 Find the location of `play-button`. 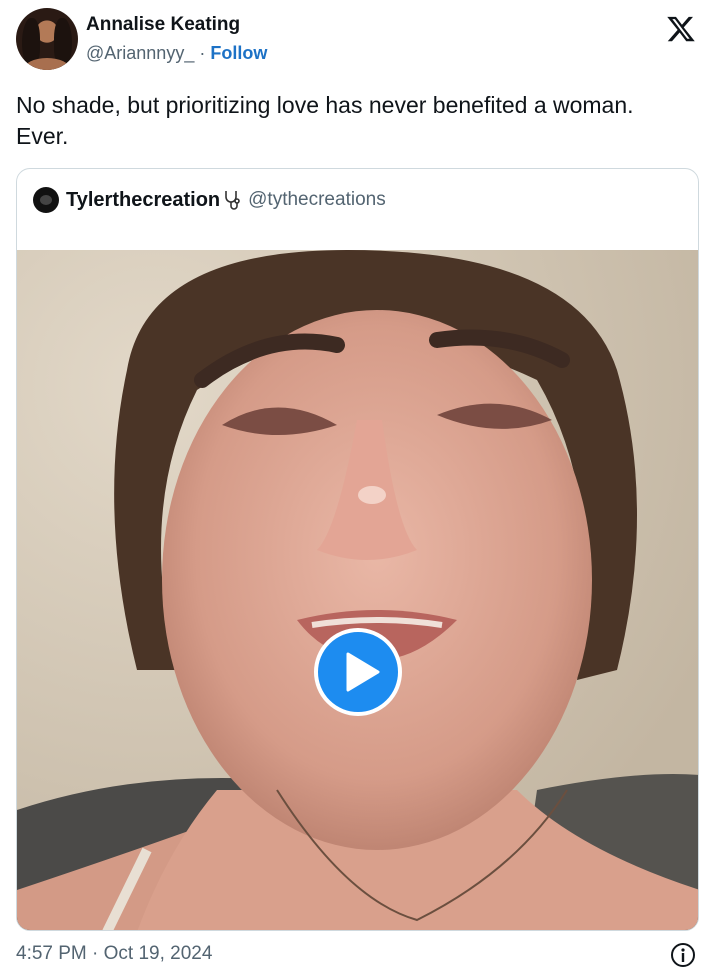

play-button is located at coordinates (358, 672).